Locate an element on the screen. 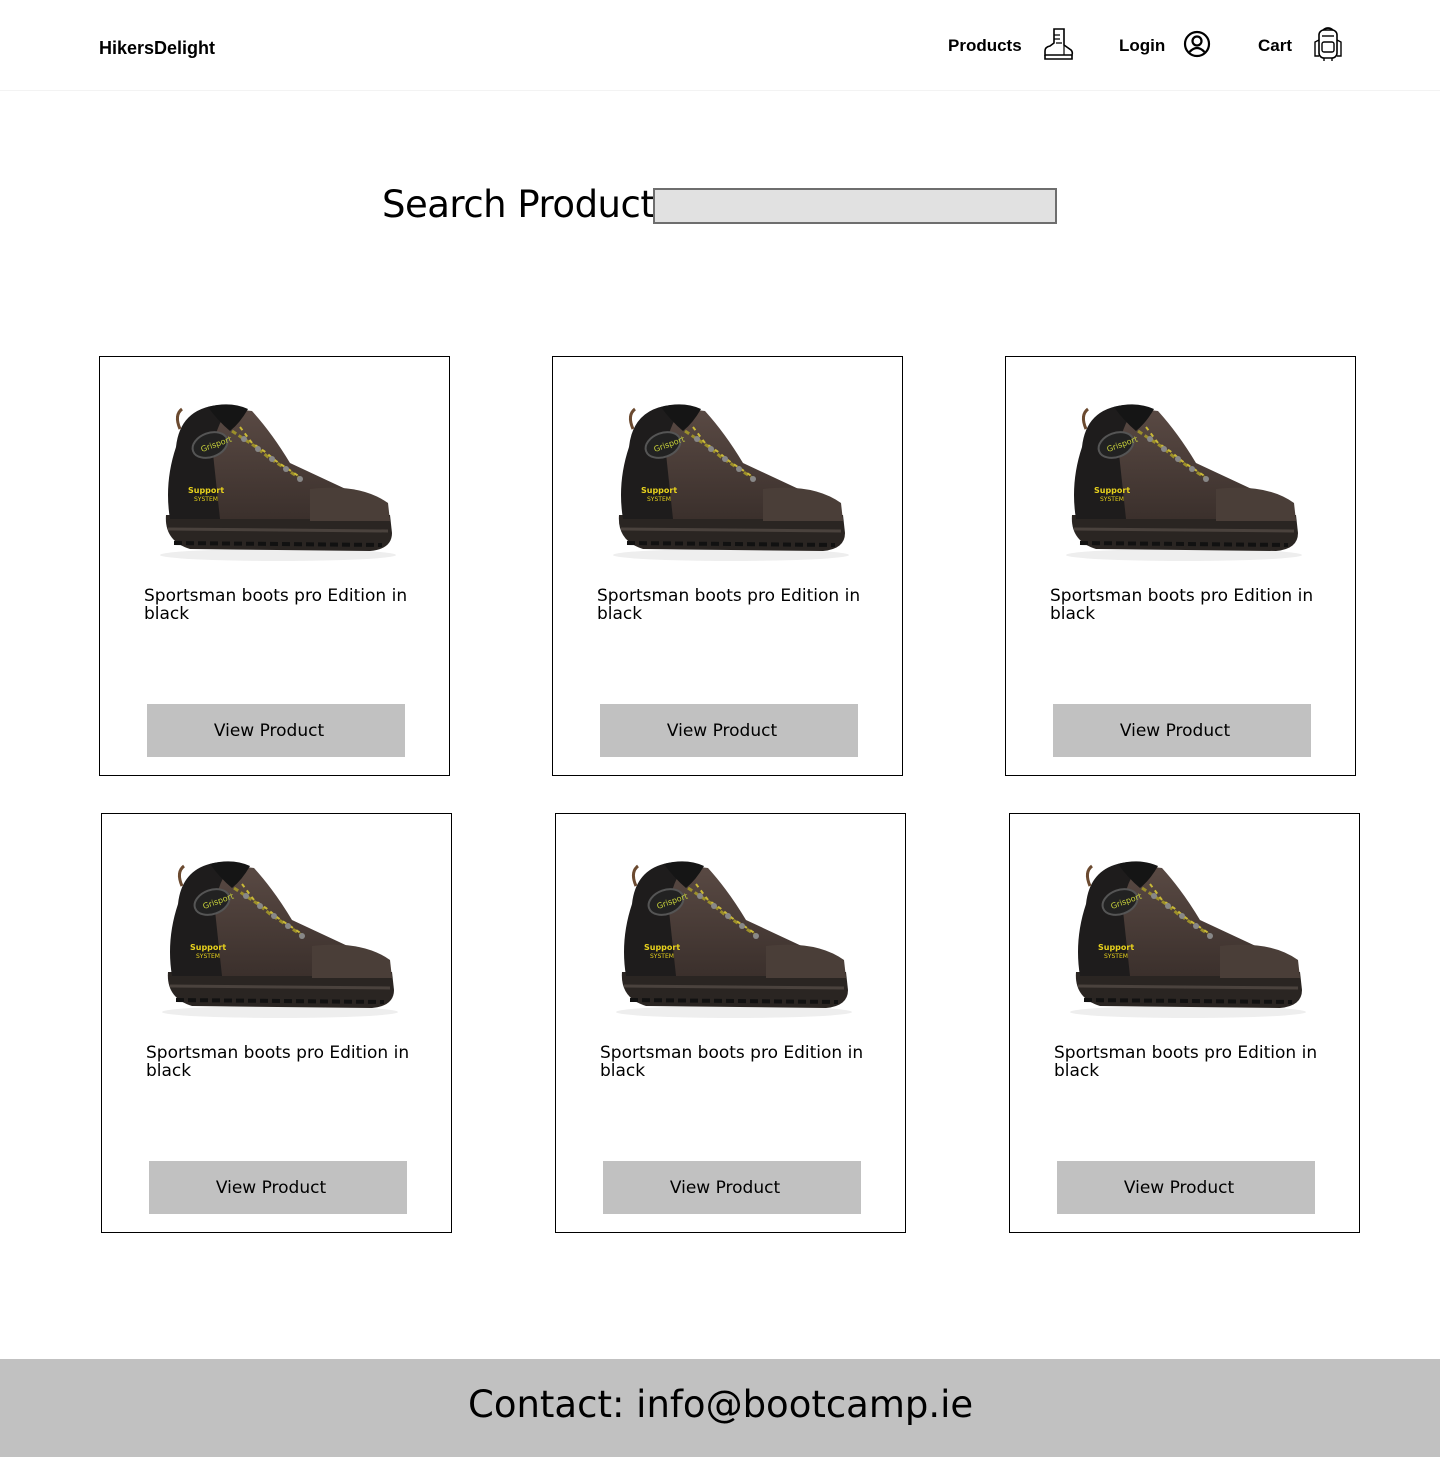 The image size is (1440, 1457). user-circle-icon is located at coordinates (1197, 46).